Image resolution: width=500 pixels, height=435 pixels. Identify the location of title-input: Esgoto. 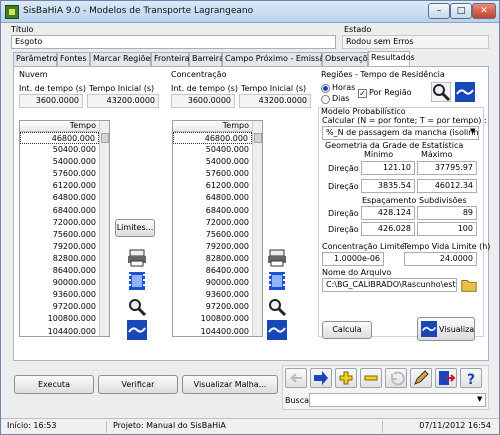
(173, 42).